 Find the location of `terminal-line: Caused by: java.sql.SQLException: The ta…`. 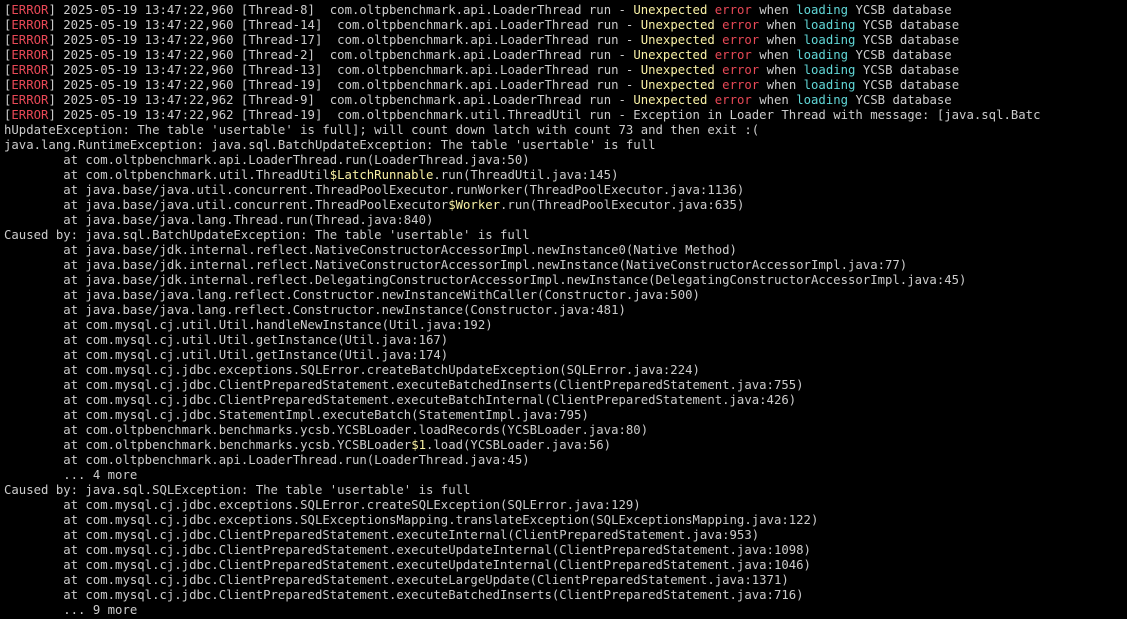

terminal-line: Caused by: java.sql.SQLException: The ta… is located at coordinates (565, 490).